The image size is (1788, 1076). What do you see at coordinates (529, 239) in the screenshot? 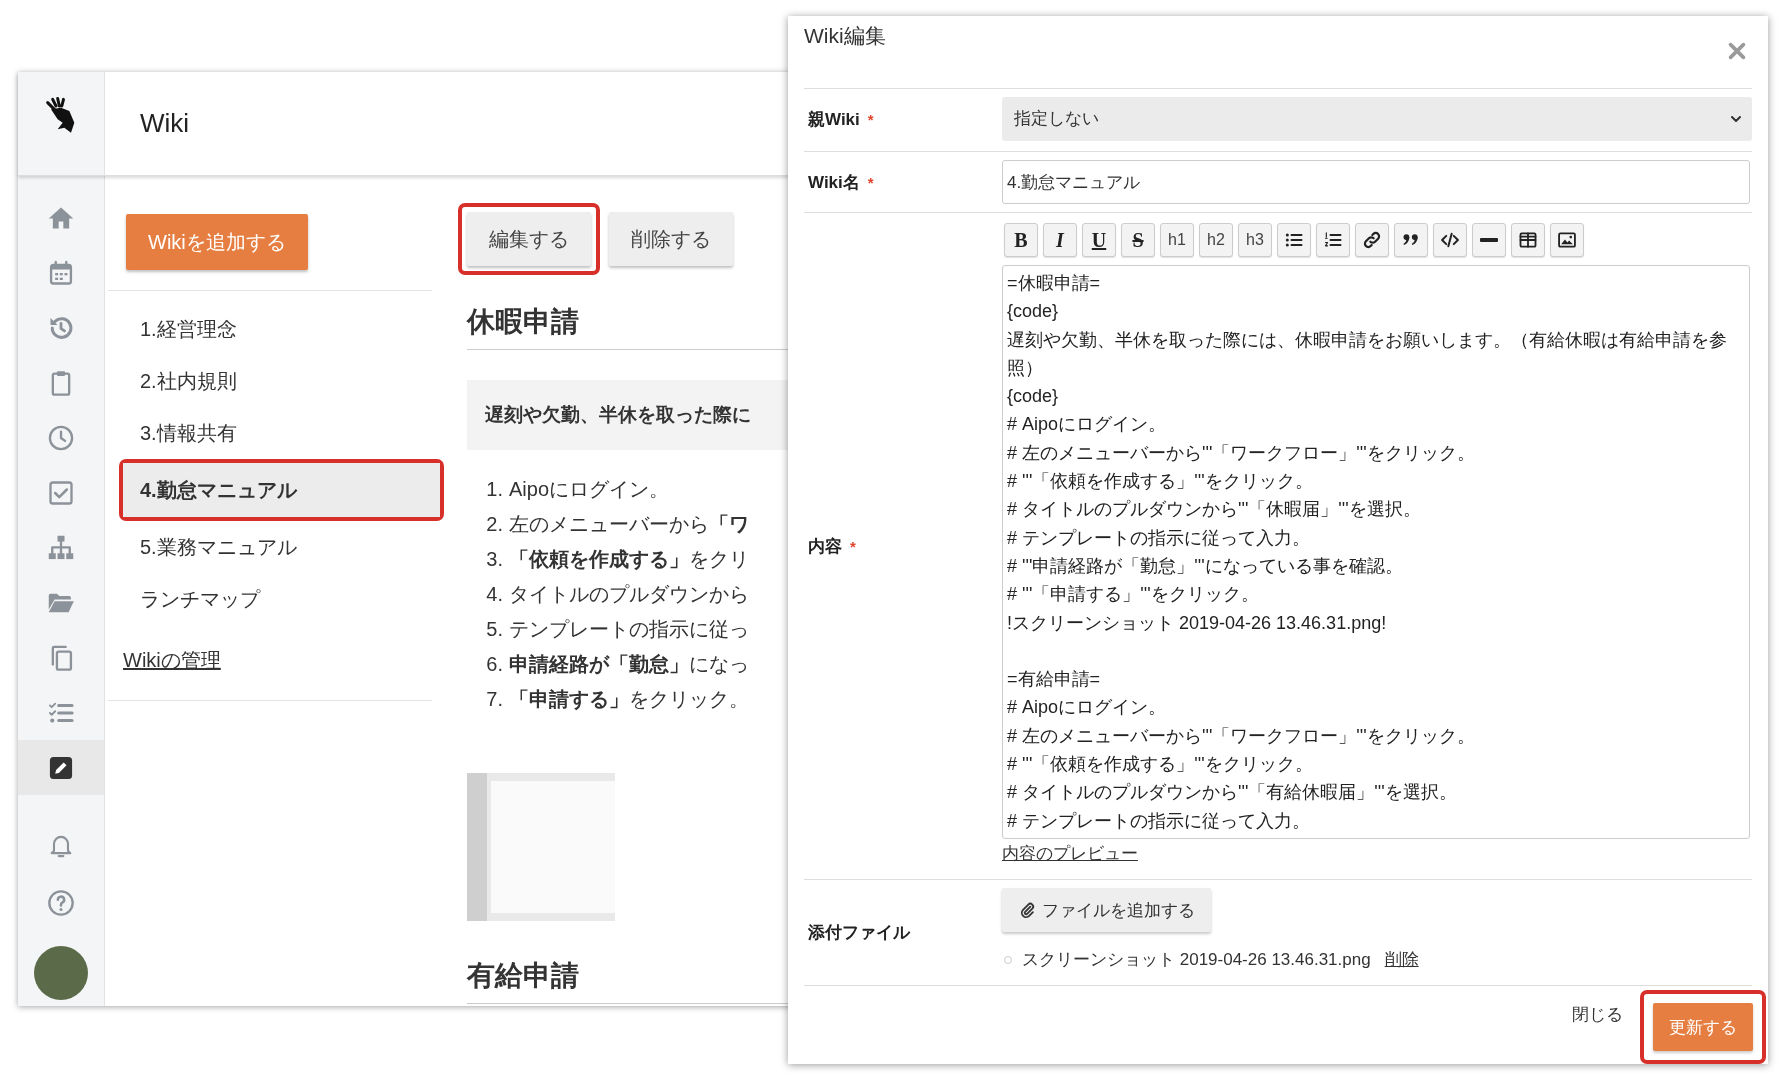
I see `action-button: 編集する` at bounding box center [529, 239].